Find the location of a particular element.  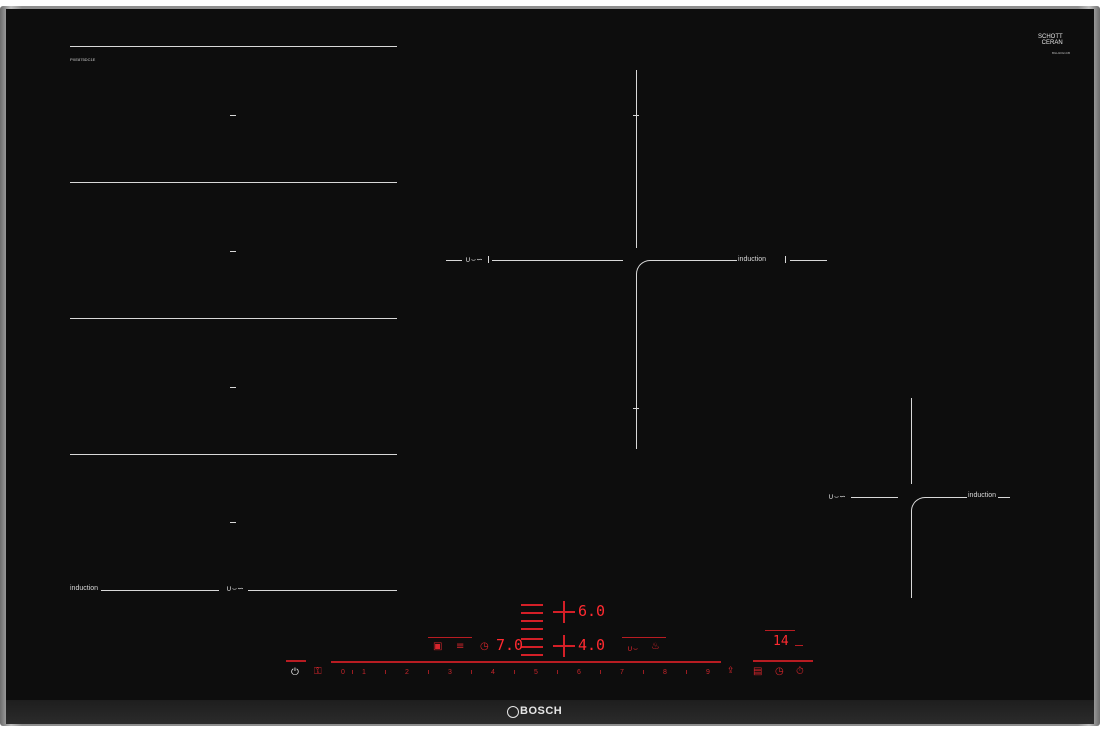

right-zone-corner is located at coordinates (939, 547).